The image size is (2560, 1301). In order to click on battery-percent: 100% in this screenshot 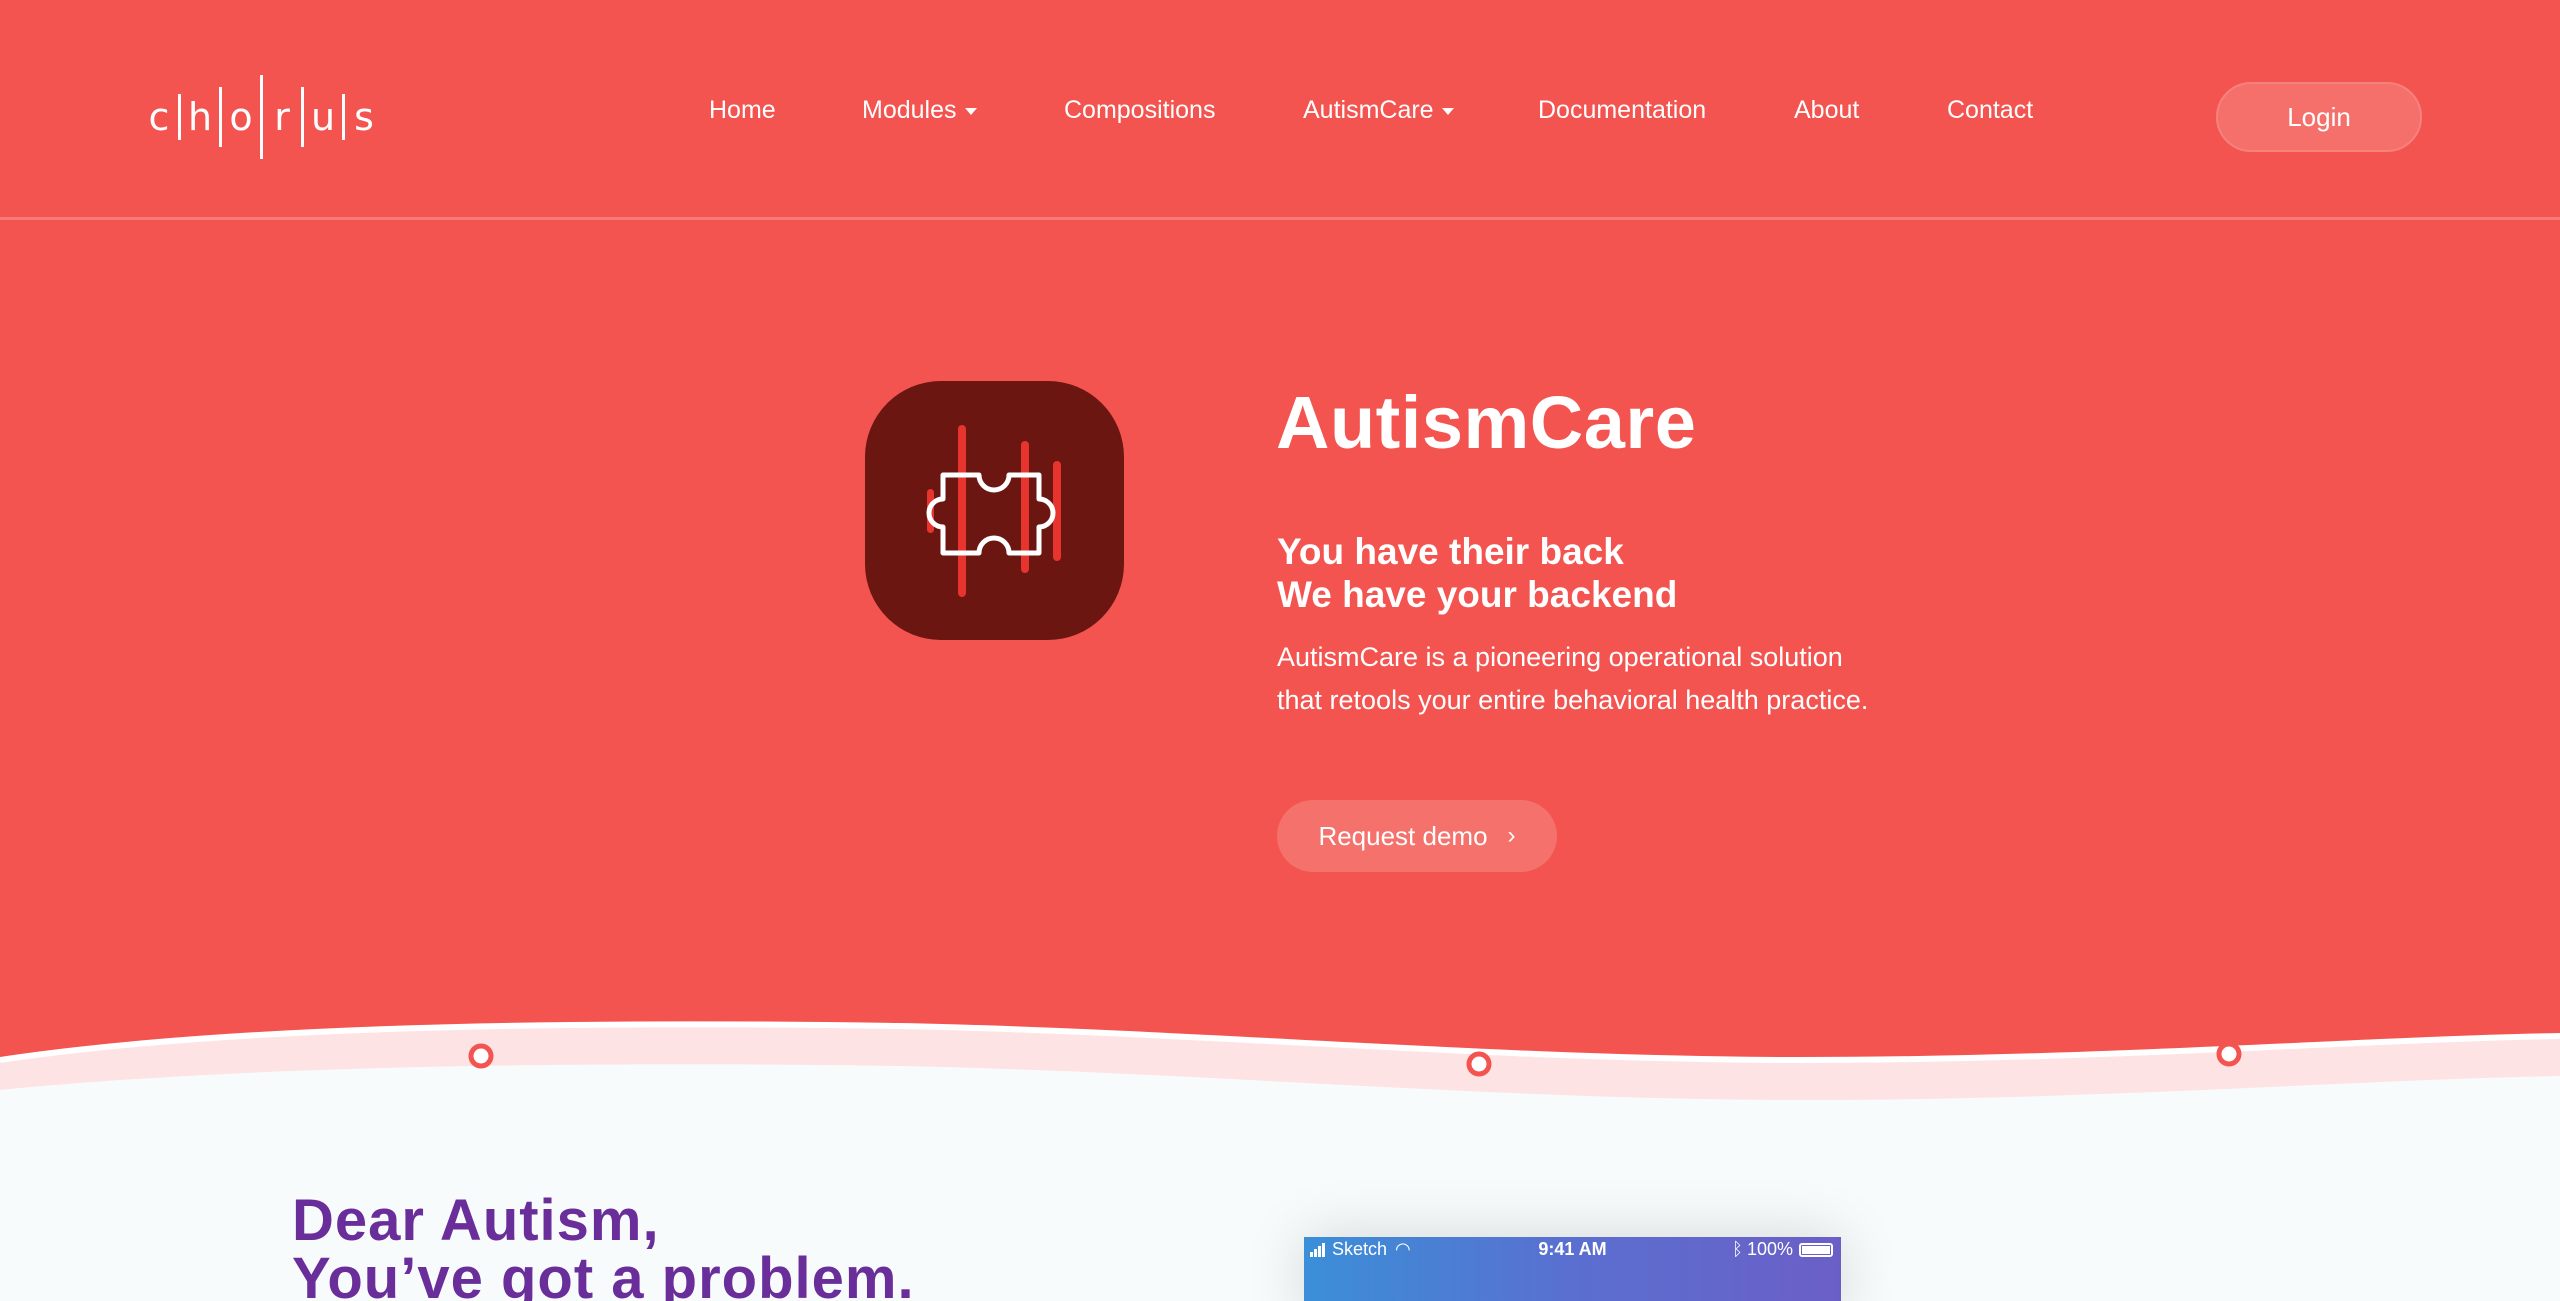, I will do `click(1769, 1249)`.